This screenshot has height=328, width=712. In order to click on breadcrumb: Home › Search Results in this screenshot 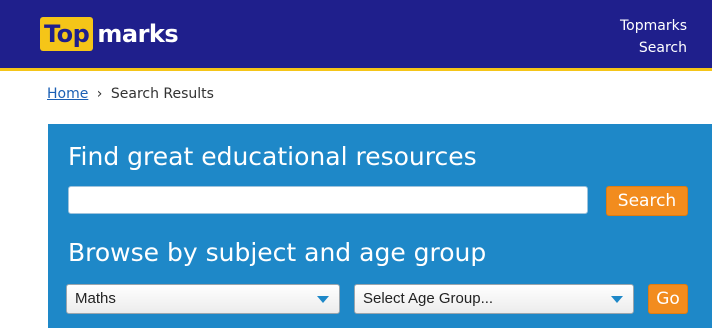, I will do `click(130, 94)`.